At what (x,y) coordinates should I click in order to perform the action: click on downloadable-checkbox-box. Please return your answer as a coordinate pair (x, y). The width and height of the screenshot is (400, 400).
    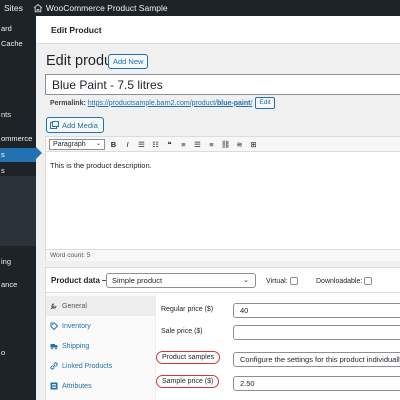
    Looking at the image, I should click on (368, 281).